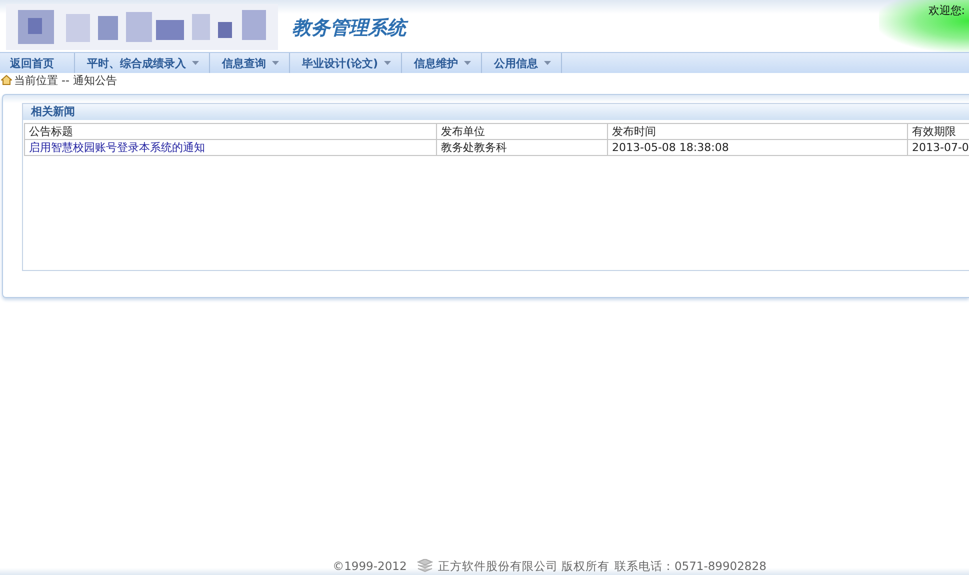  Describe the element at coordinates (250, 63) in the screenshot. I see `nav-menu-item: 信息查询` at that location.